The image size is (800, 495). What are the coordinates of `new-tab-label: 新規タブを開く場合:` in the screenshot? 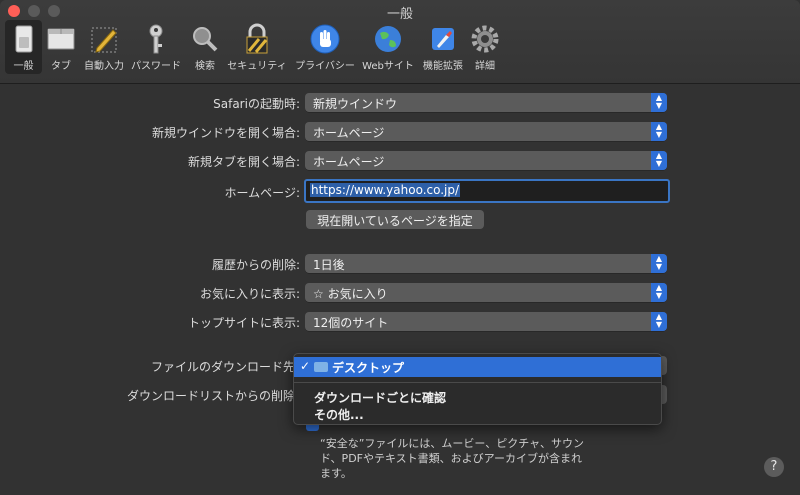 It's located at (243, 162).